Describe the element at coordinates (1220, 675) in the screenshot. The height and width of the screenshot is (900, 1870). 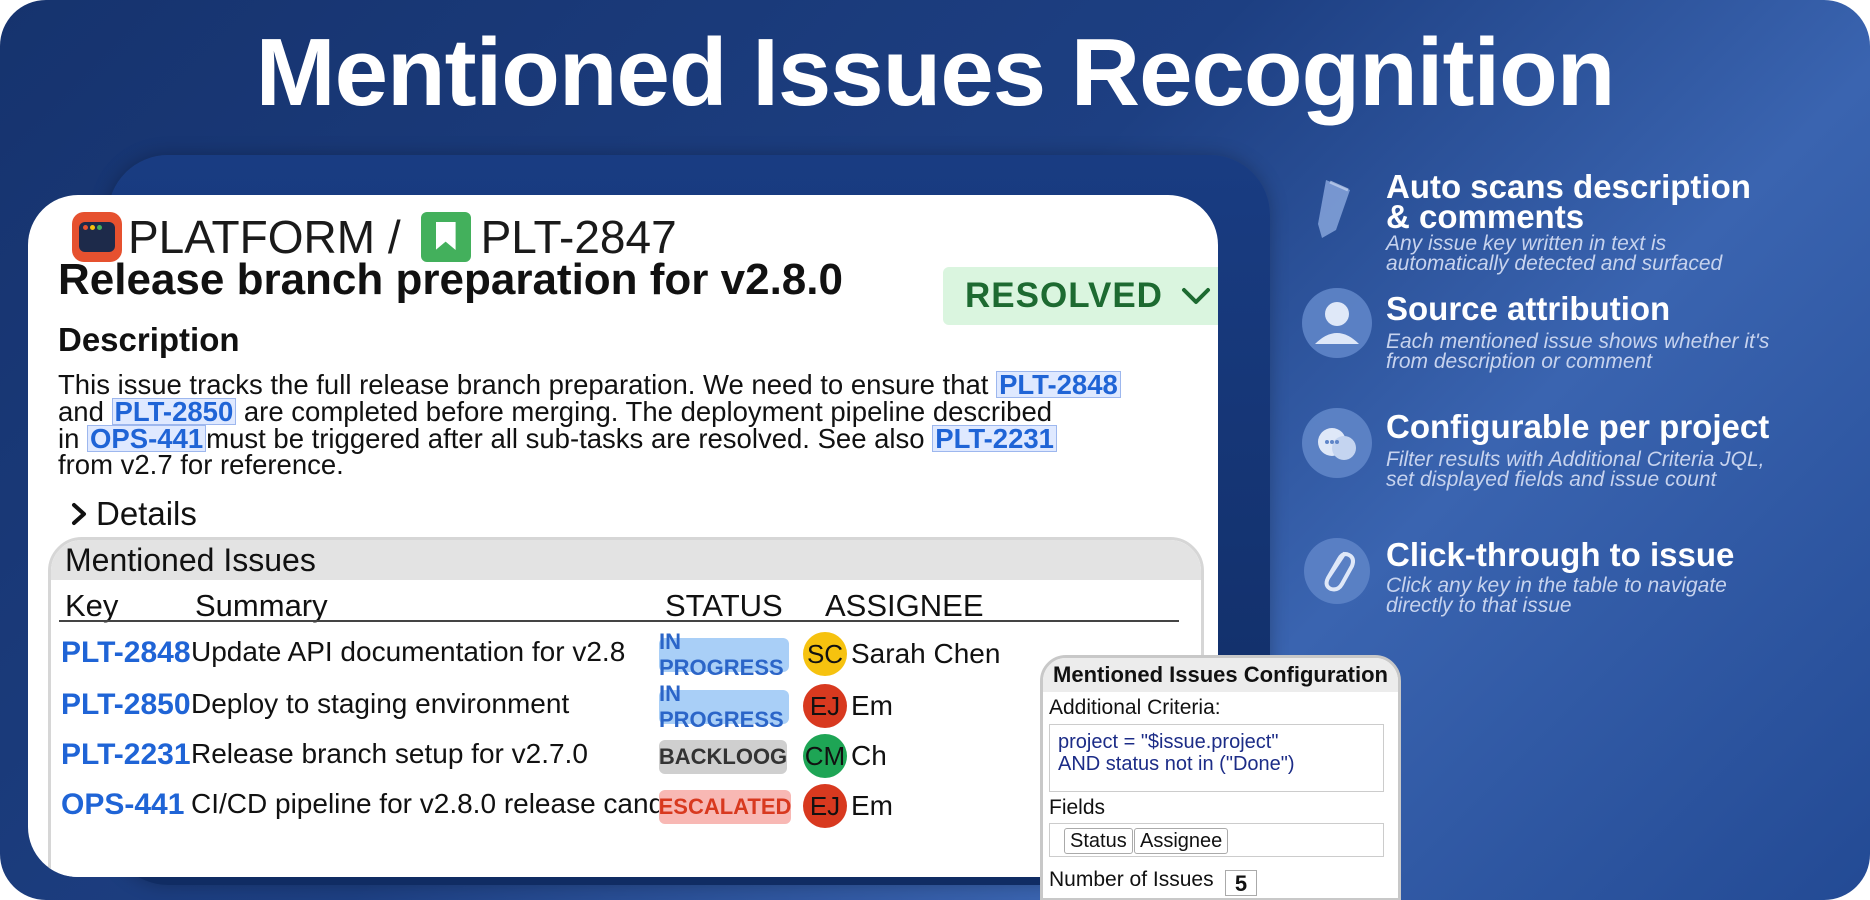
I see `configuration-title: Mentioned Issues Configuration` at that location.